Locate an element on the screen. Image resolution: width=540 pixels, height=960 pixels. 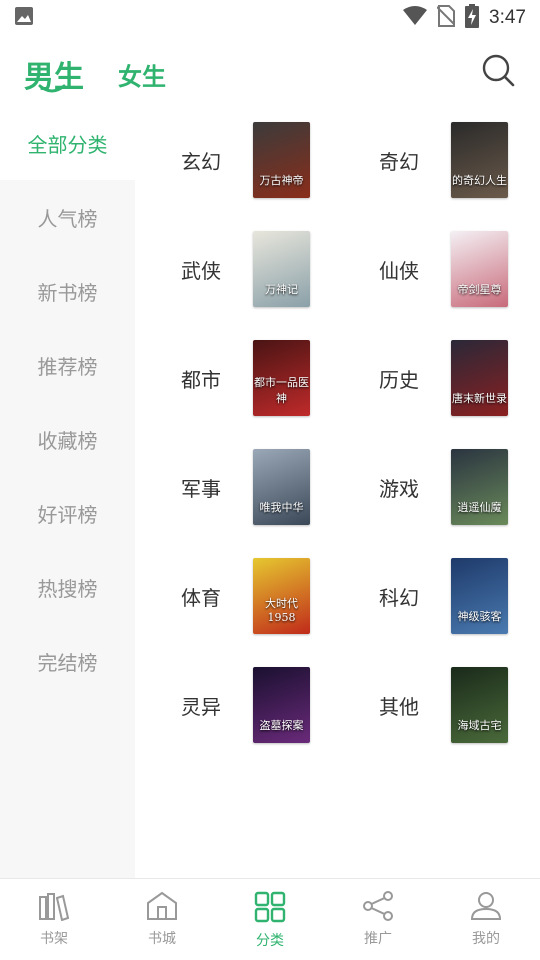
book-cover: 万神记 is located at coordinates (281, 269).